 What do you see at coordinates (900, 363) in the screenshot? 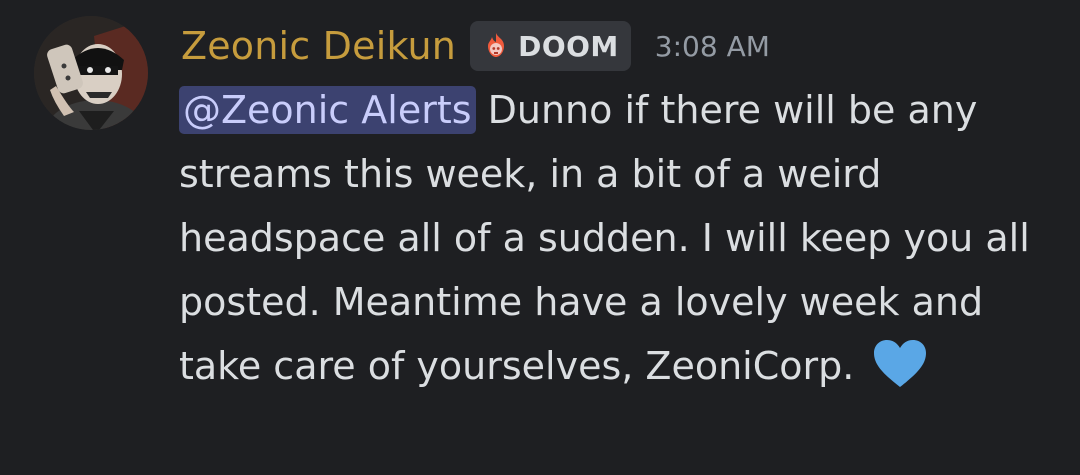
I see `blue-heart-icon` at bounding box center [900, 363].